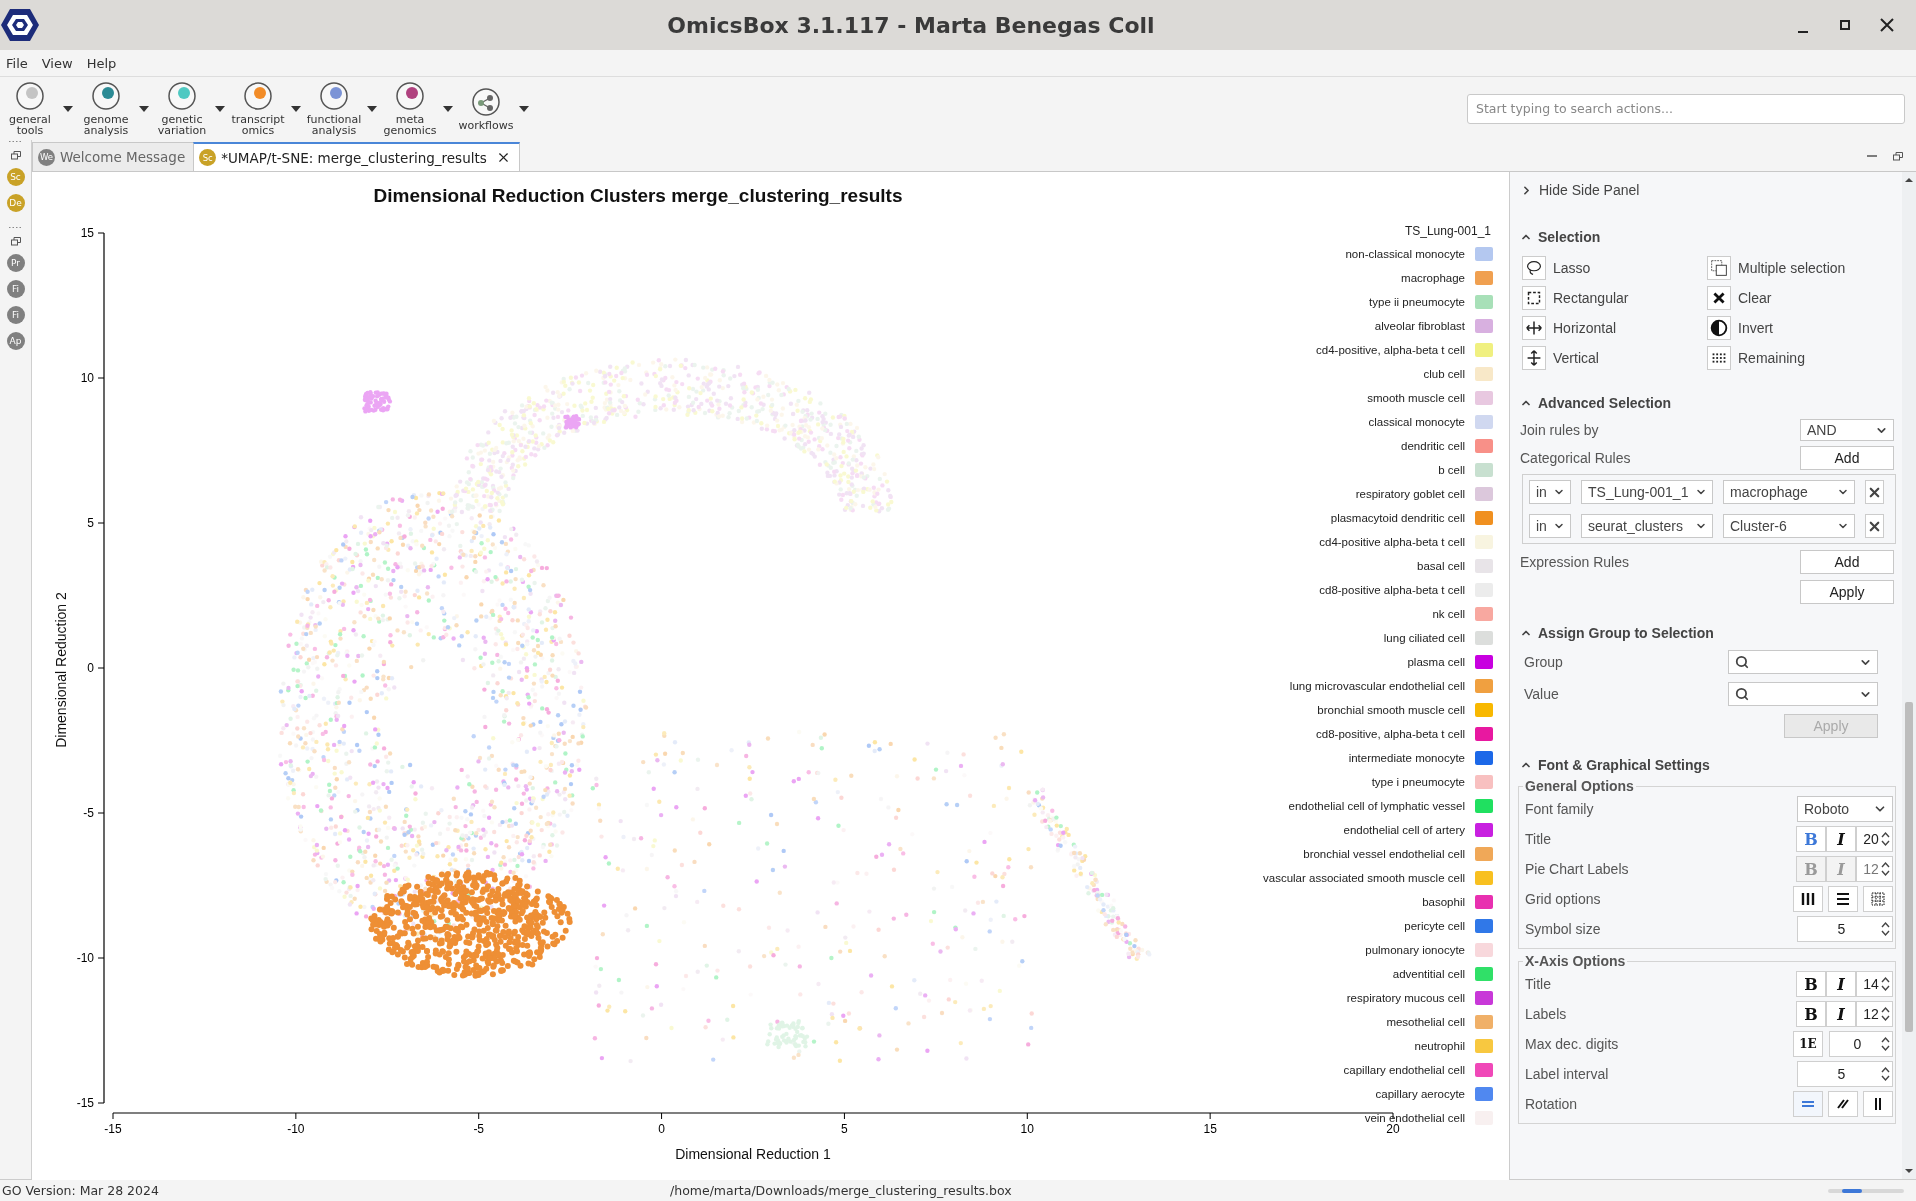 The width and height of the screenshot is (1916, 1201). I want to click on full-grid-button, so click(1878, 899).